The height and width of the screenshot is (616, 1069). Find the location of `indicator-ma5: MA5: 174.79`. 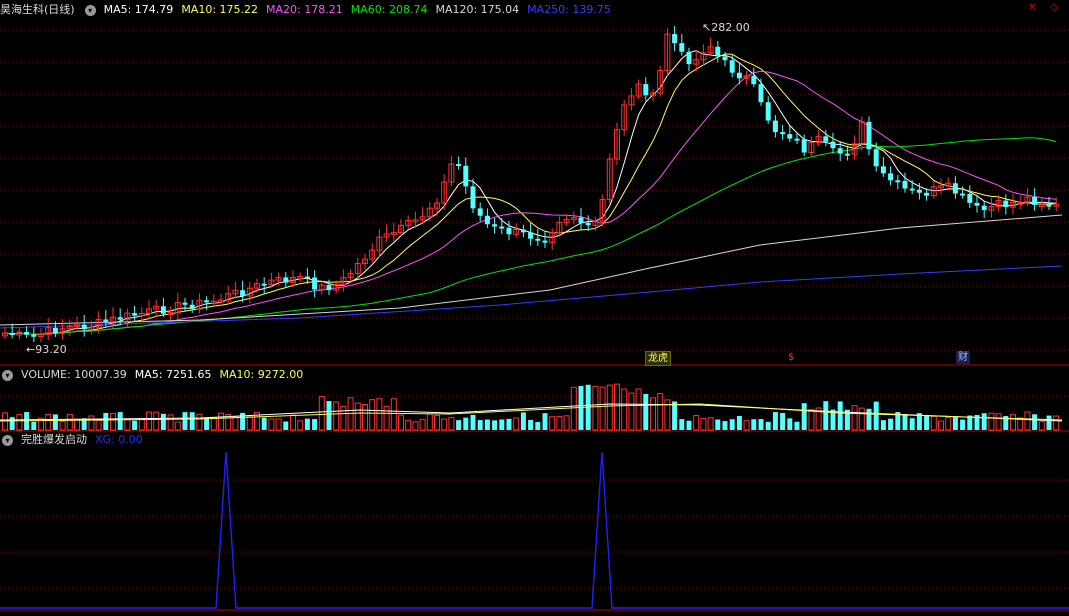

indicator-ma5: MA5: 174.79 is located at coordinates (138, 9).